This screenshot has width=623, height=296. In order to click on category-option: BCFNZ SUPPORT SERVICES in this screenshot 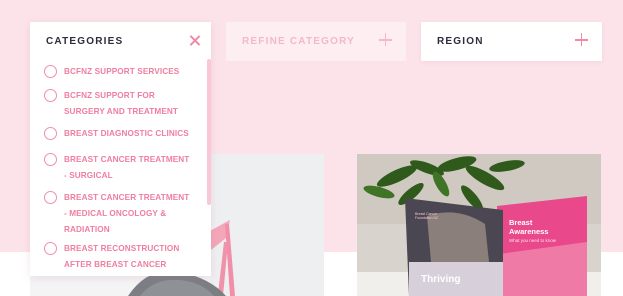, I will do `click(119, 72)`.